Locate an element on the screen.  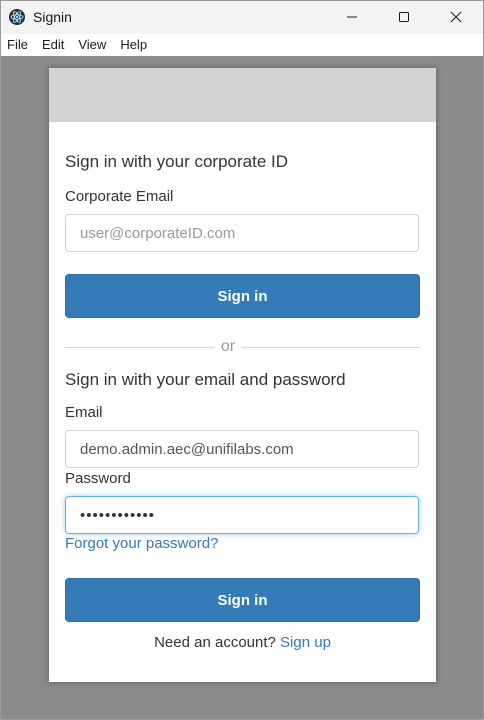
close-icon is located at coordinates (456, 17).